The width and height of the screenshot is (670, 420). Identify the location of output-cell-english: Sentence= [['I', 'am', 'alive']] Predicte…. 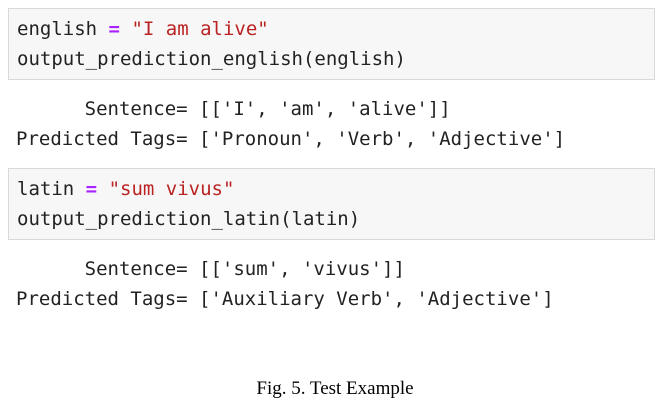
(331, 124).